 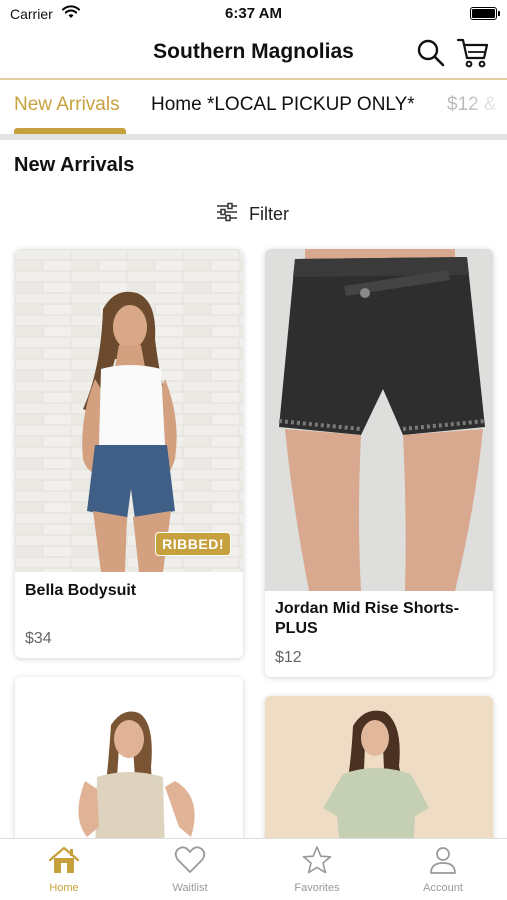 What do you see at coordinates (190, 862) in the screenshot?
I see `heart-icon` at bounding box center [190, 862].